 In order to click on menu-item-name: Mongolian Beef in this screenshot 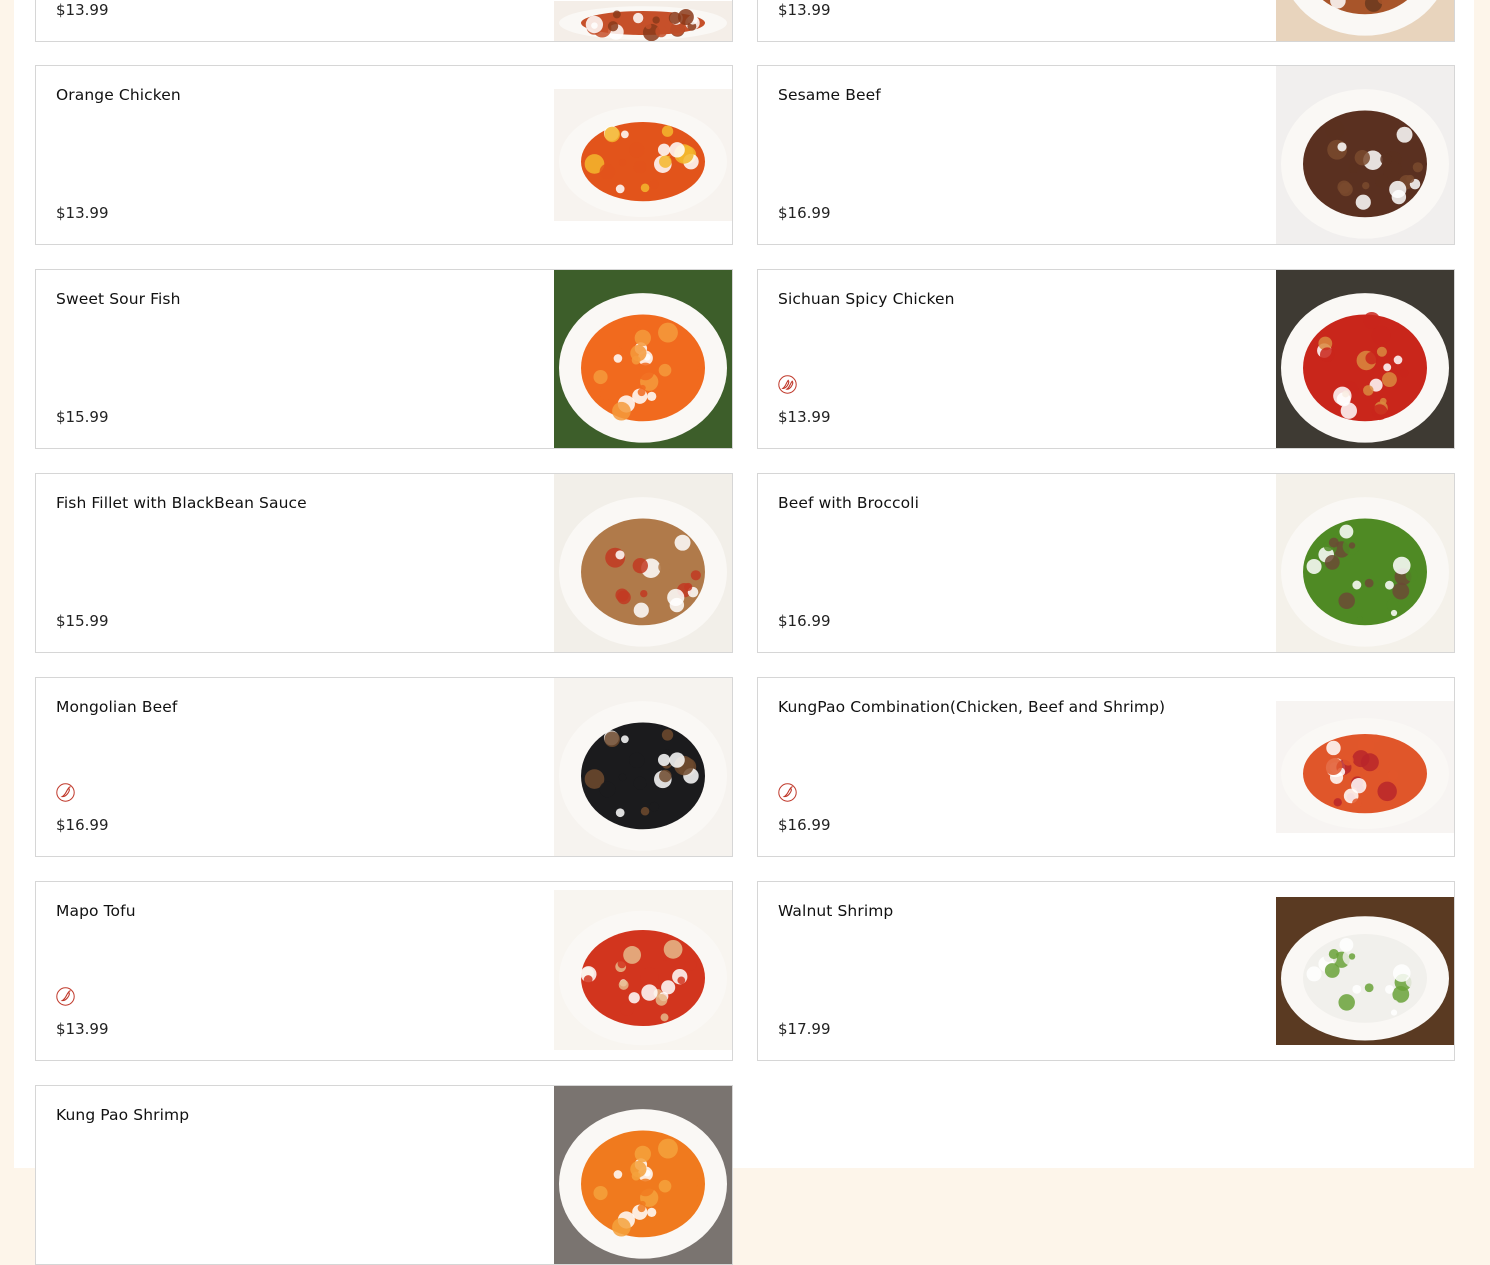, I will do `click(117, 707)`.